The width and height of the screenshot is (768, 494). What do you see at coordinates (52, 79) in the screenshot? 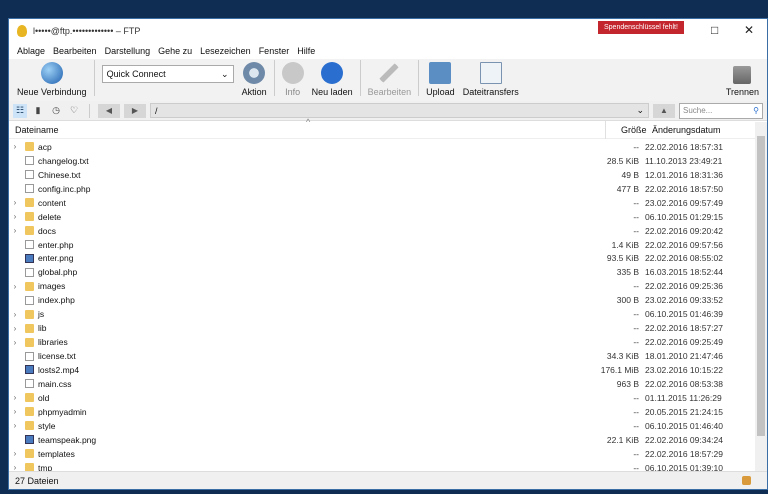
I see `new-connection-button: Neue Verbindung` at bounding box center [52, 79].